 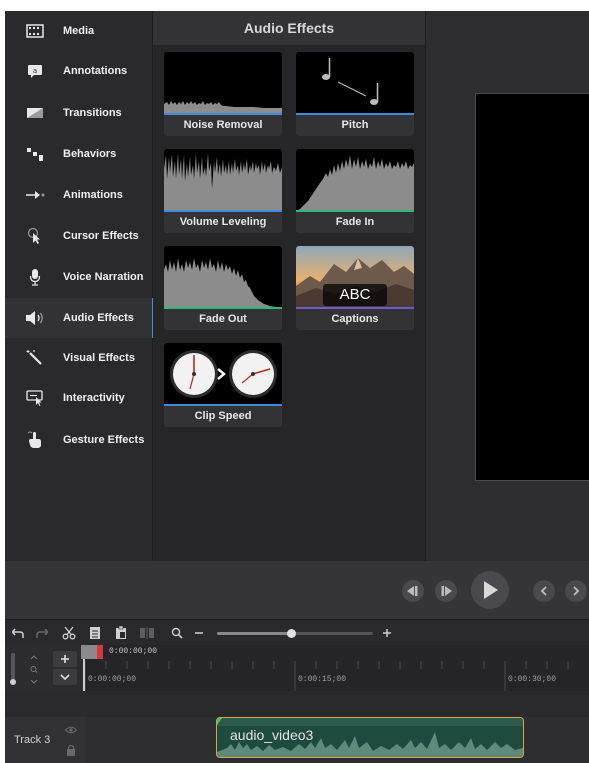 I want to click on tile-label: Captions, so click(x=355, y=319).